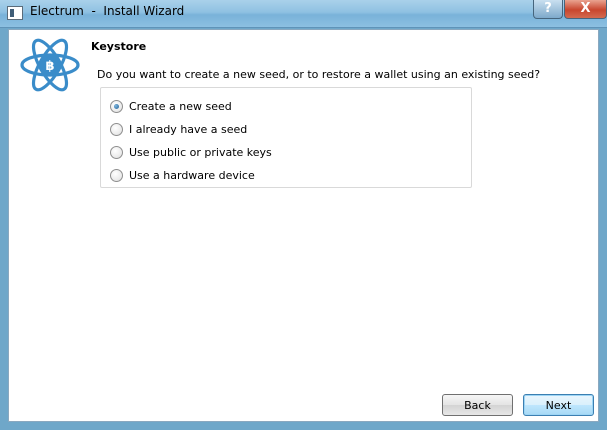 The image size is (607, 430). Describe the element at coordinates (119, 46) in the screenshot. I see `page-heading: Keystore` at that location.